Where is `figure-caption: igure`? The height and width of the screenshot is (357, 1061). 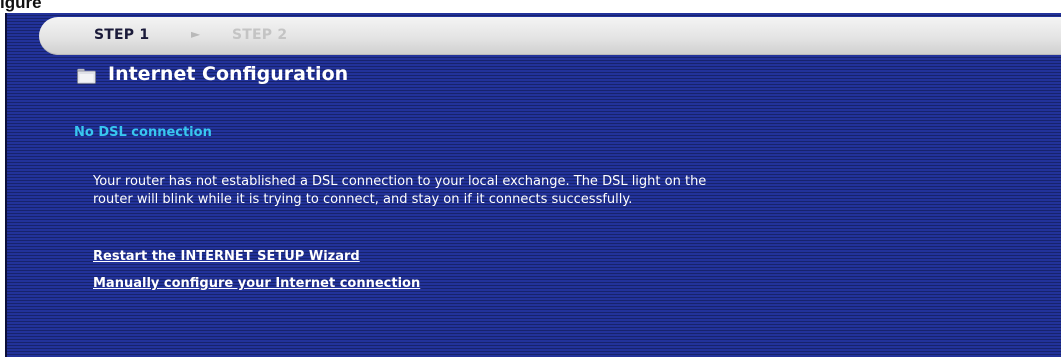
figure-caption: igure is located at coordinates (21, 6).